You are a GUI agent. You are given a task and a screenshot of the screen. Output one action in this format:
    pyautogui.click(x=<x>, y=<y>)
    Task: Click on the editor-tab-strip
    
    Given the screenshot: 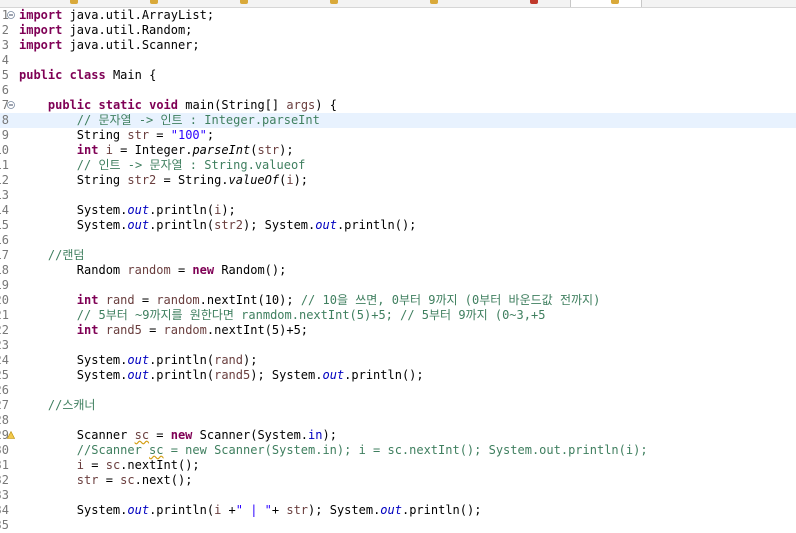 What is the action you would take?
    pyautogui.click(x=398, y=4)
    